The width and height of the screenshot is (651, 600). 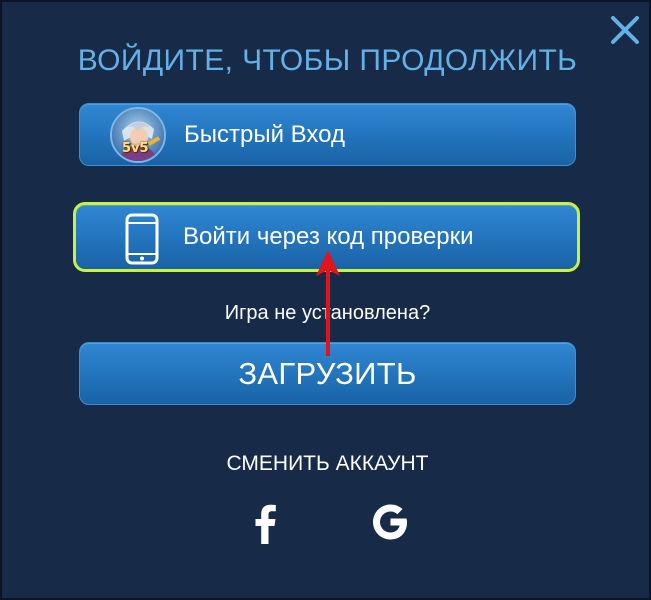 I want to click on verify-code-login-button: Войти через код проверки, so click(x=326, y=237).